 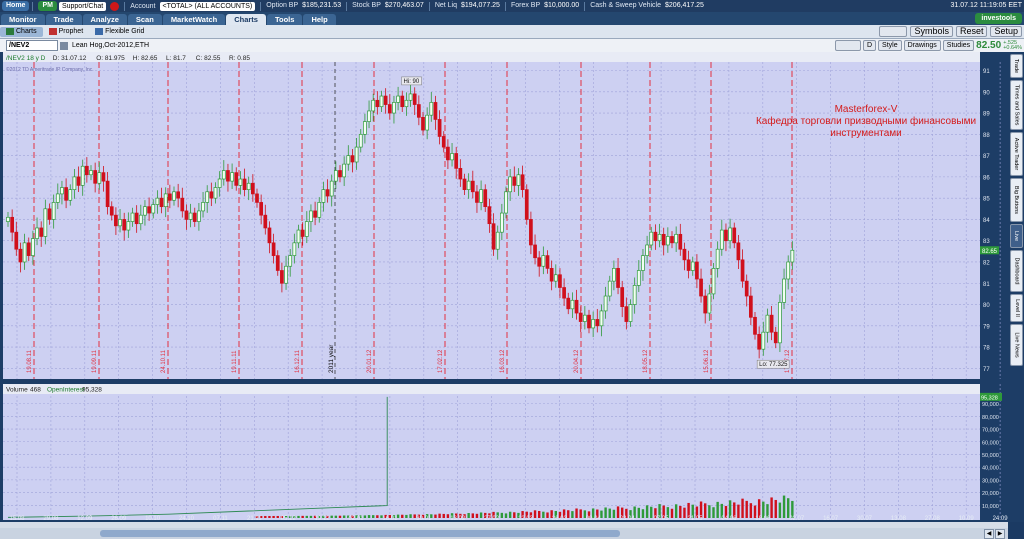 I want to click on subtab-flexible-grid: Flexible Grid, so click(x=119, y=32).